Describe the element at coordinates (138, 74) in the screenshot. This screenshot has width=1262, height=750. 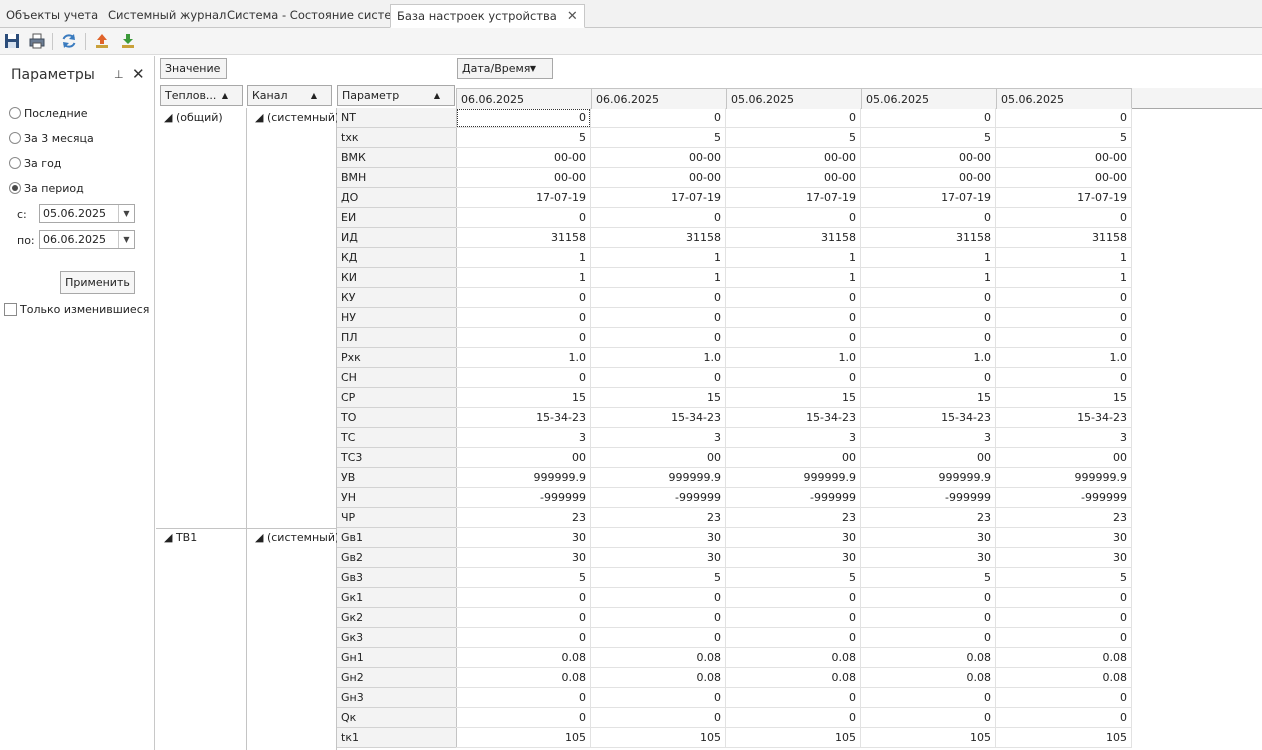
I see `close-panel-icon: ✕` at that location.